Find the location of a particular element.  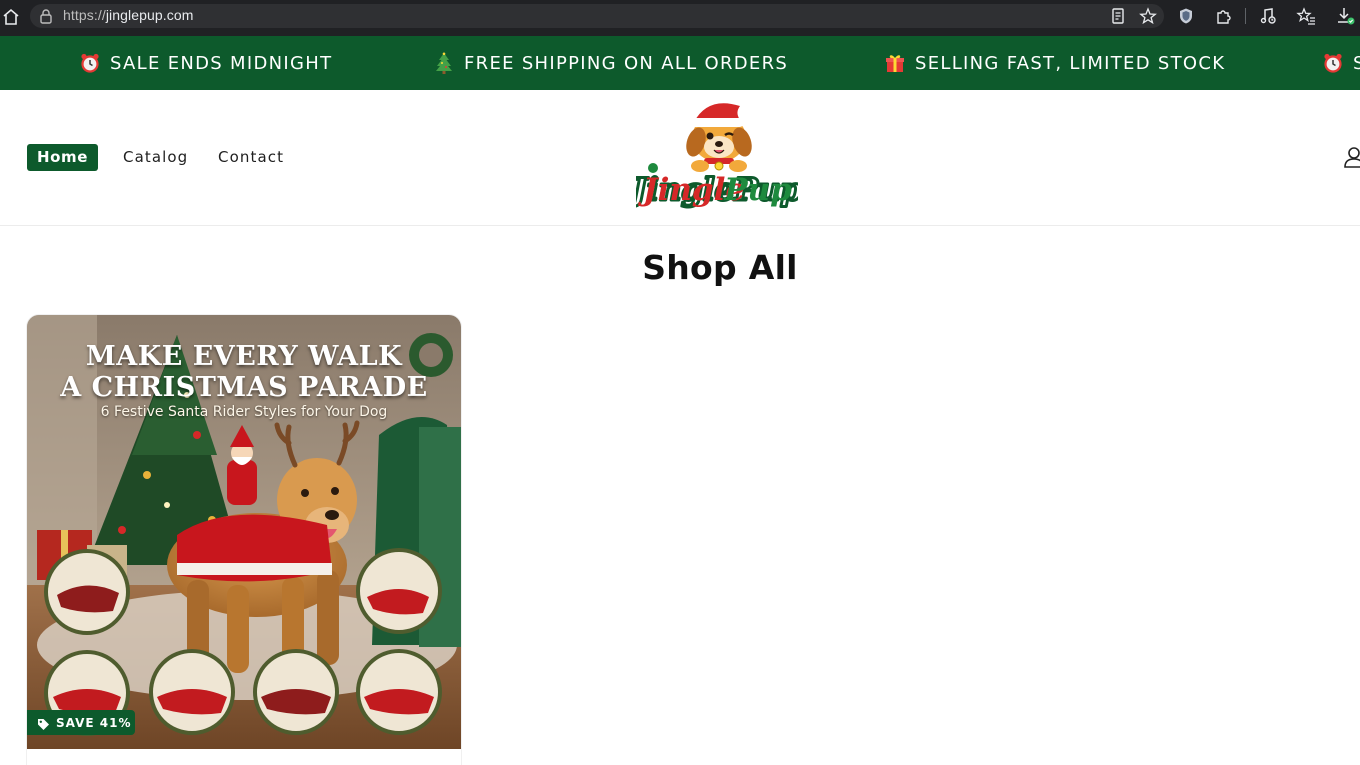

sale-badge-text: SAVE 41% is located at coordinates (94, 722).